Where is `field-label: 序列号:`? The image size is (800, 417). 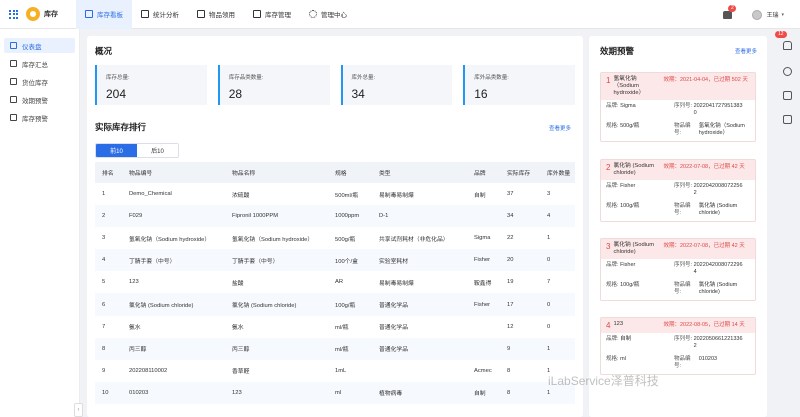
field-label: 序列号: is located at coordinates (683, 186).